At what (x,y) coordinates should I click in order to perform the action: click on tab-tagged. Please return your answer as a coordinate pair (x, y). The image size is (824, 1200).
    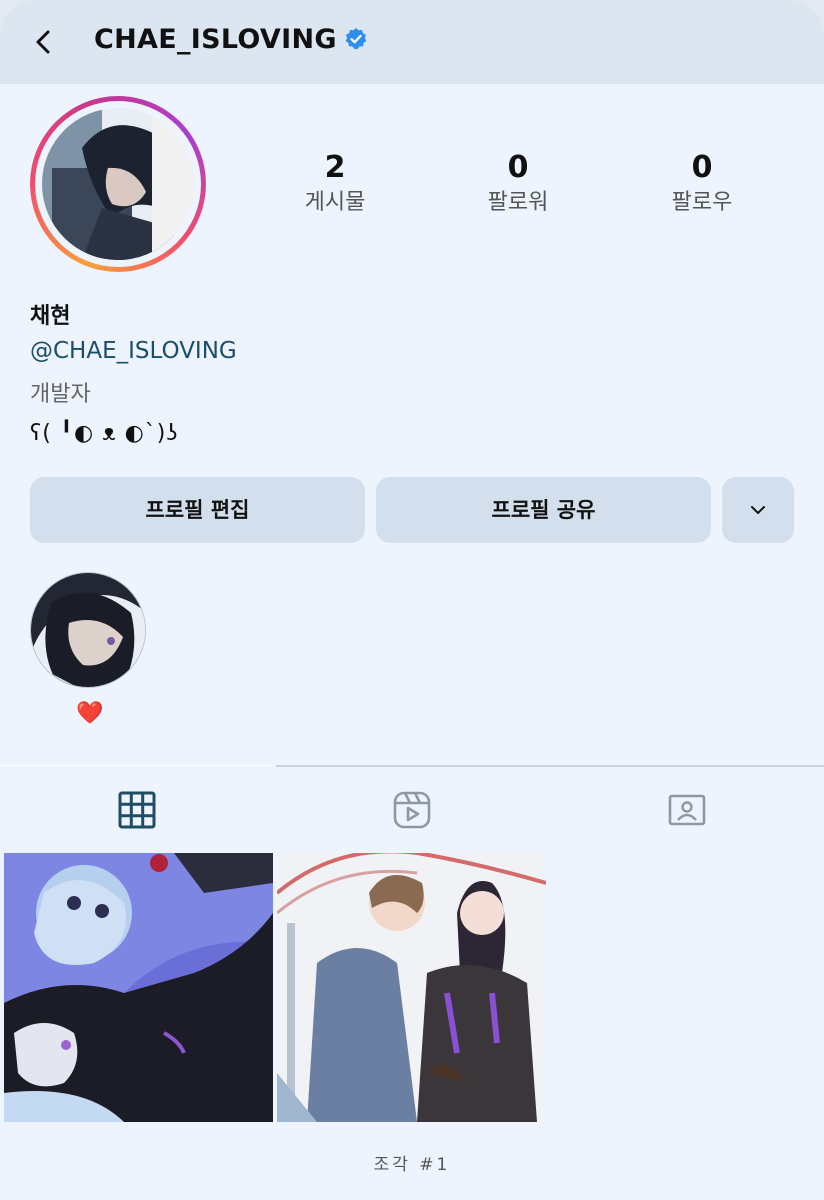
    Looking at the image, I should click on (685, 807).